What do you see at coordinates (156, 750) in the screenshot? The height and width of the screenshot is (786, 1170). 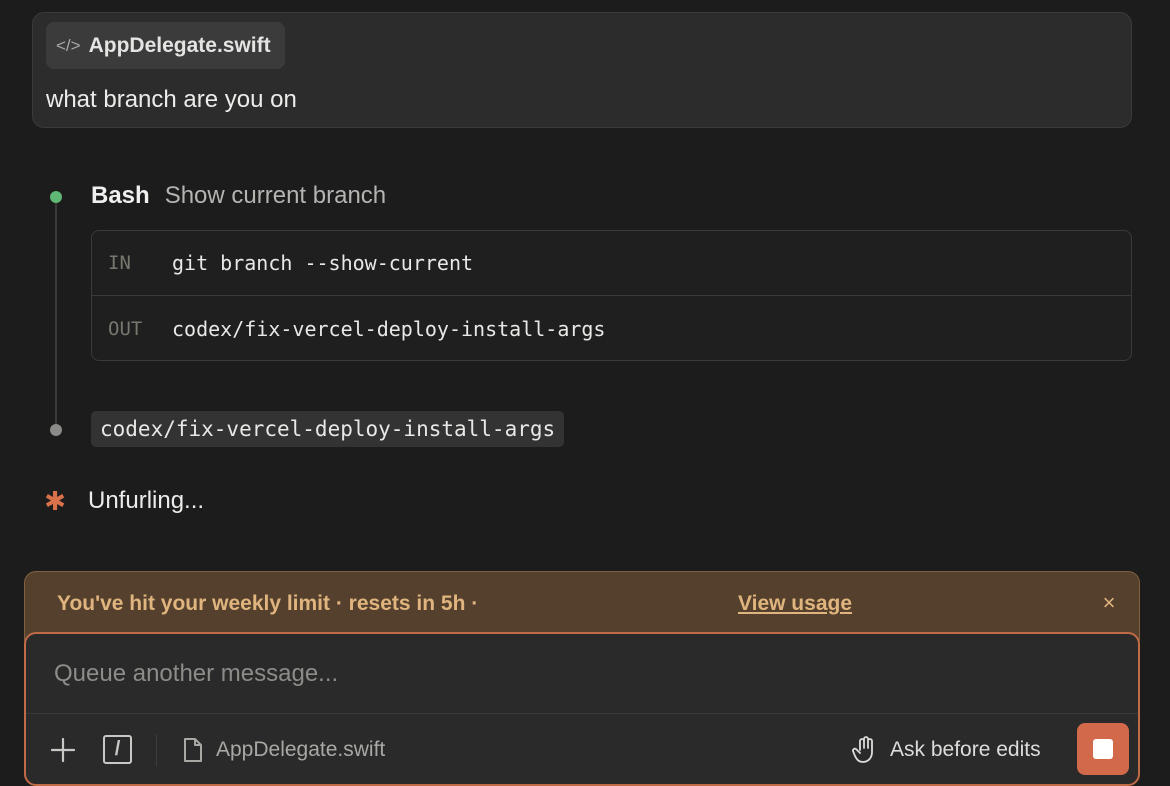 I see `toolbar-separator` at bounding box center [156, 750].